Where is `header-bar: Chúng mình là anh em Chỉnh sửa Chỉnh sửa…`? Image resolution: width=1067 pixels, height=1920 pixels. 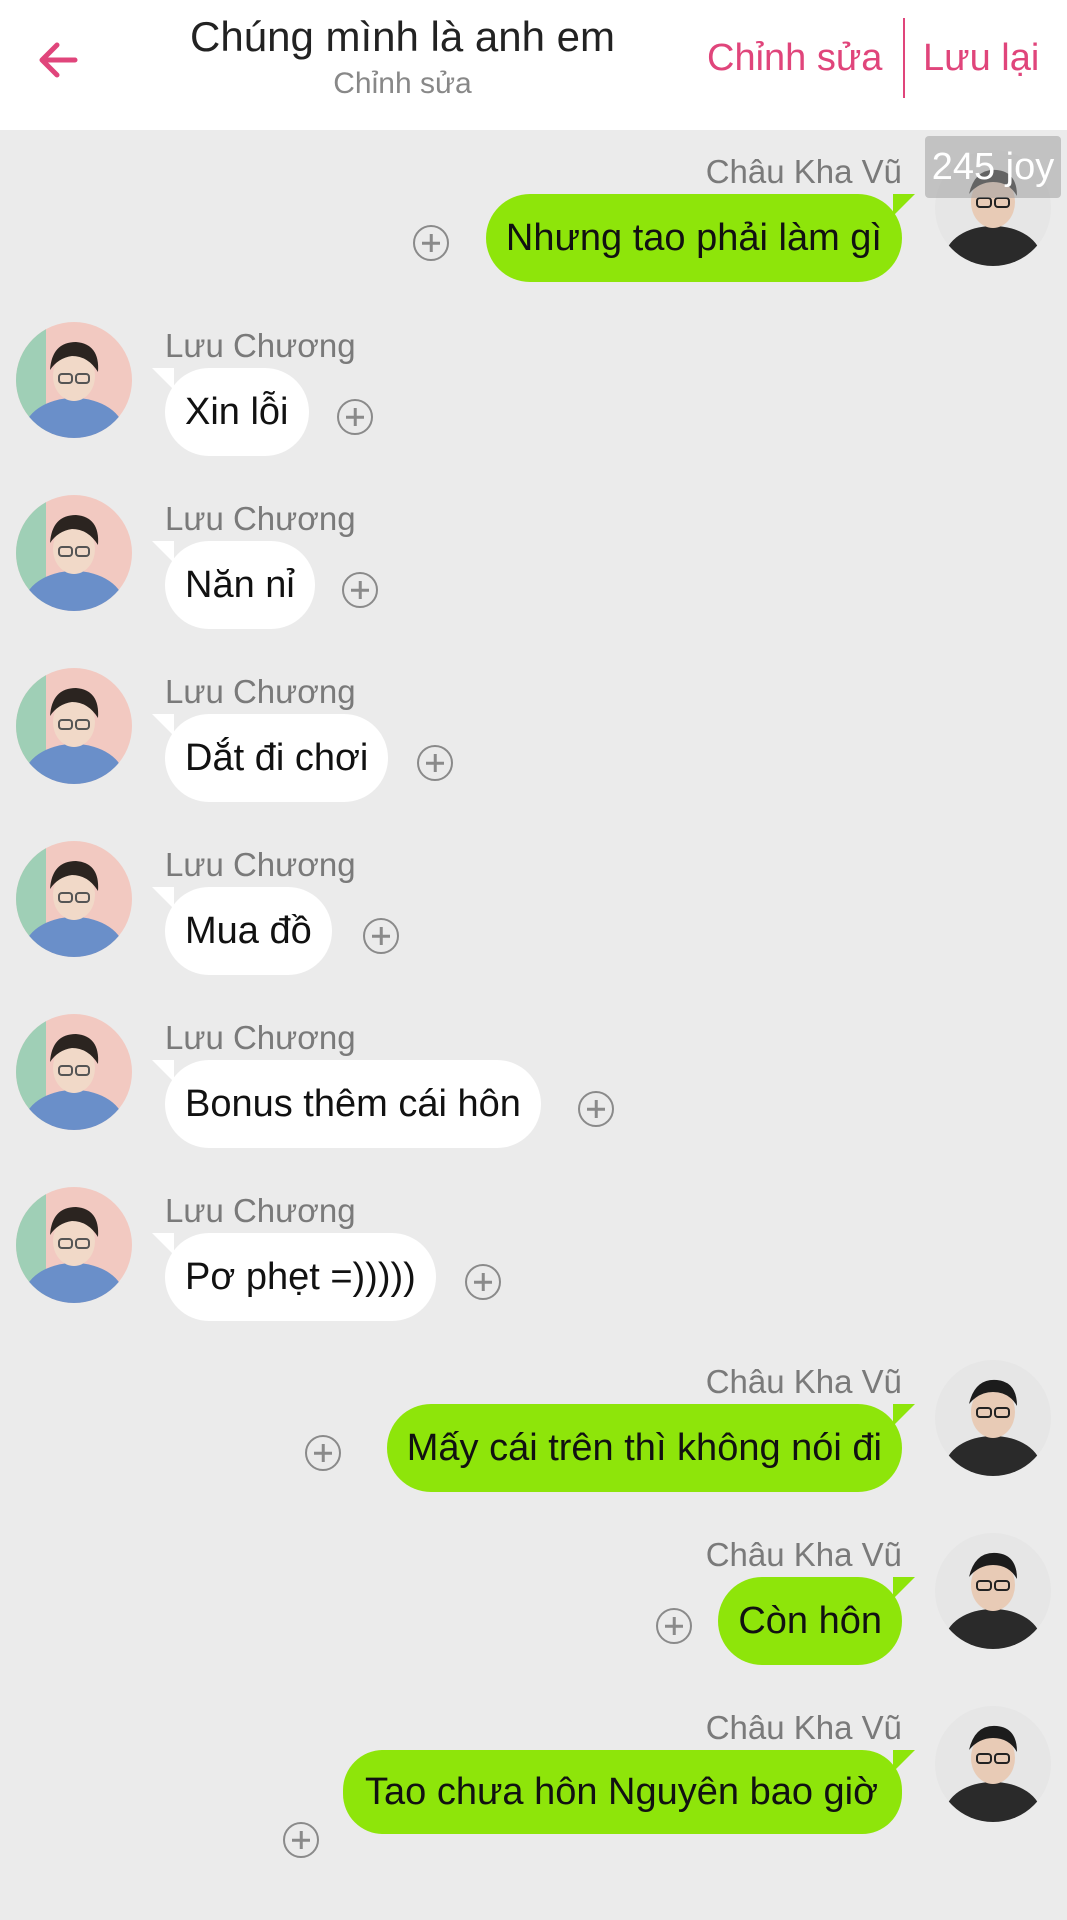
header-bar: Chúng mình là anh em Chỉnh sửa Chỉnh sửa… is located at coordinates (533, 65).